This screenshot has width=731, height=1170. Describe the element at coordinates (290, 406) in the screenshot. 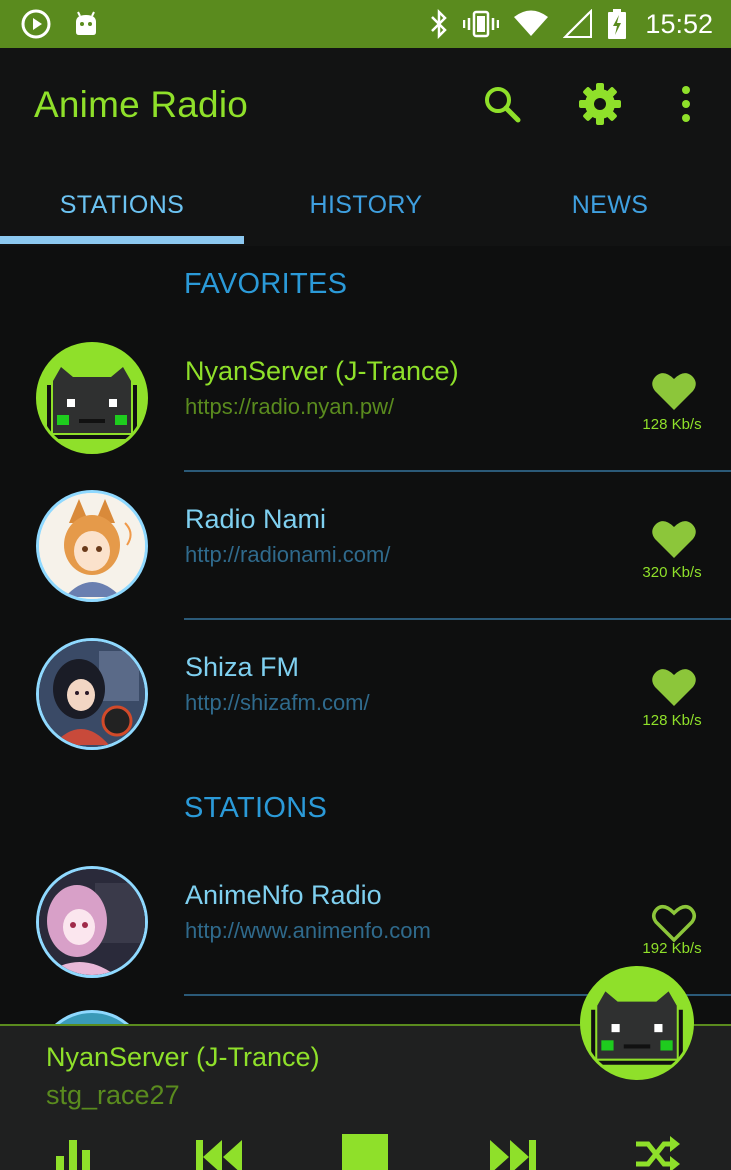

I see `station-url: https://radio.nyan.pw/` at that location.